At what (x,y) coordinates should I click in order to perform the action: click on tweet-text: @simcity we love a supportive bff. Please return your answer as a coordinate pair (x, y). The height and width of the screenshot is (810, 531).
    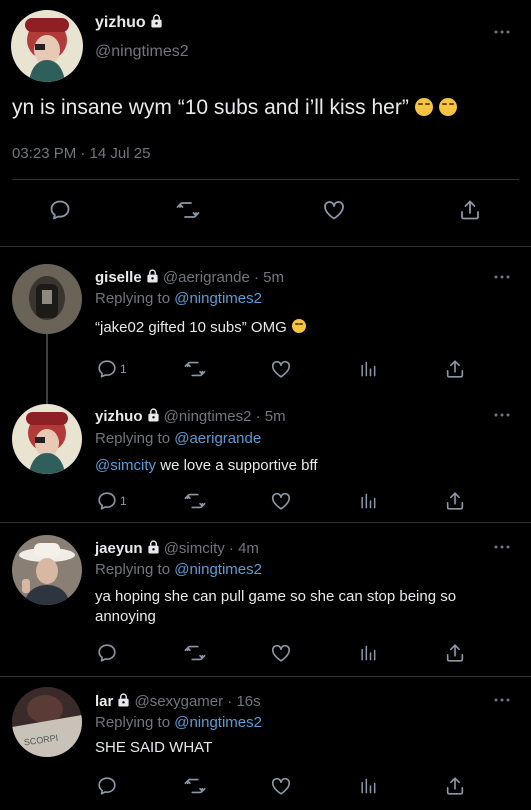
    Looking at the image, I should click on (300, 466).